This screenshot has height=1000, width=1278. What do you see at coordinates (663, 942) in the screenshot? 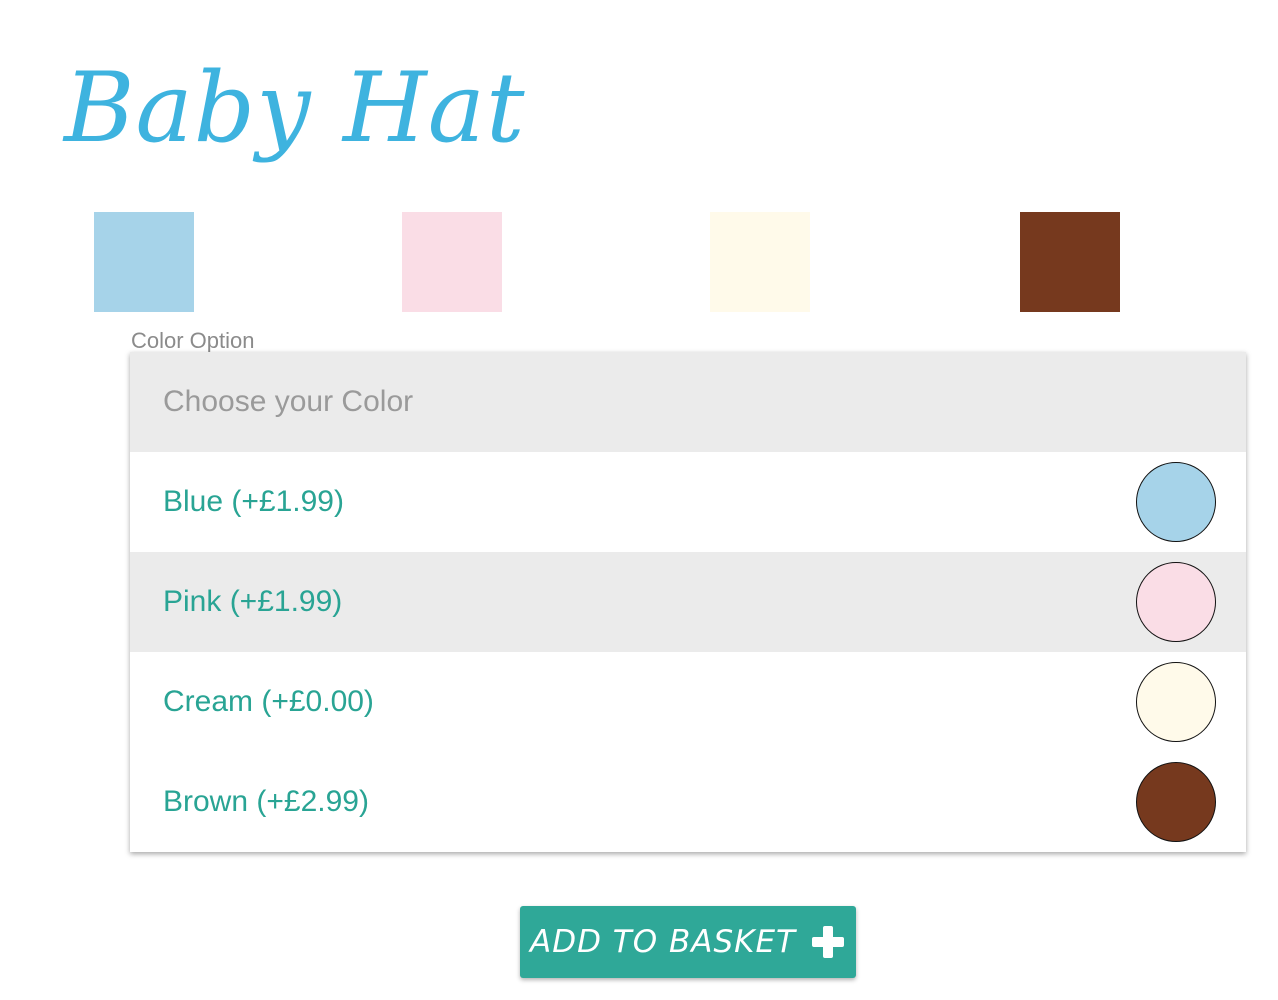
I see `add-to-basket-label: ADD TO BASKET` at bounding box center [663, 942].